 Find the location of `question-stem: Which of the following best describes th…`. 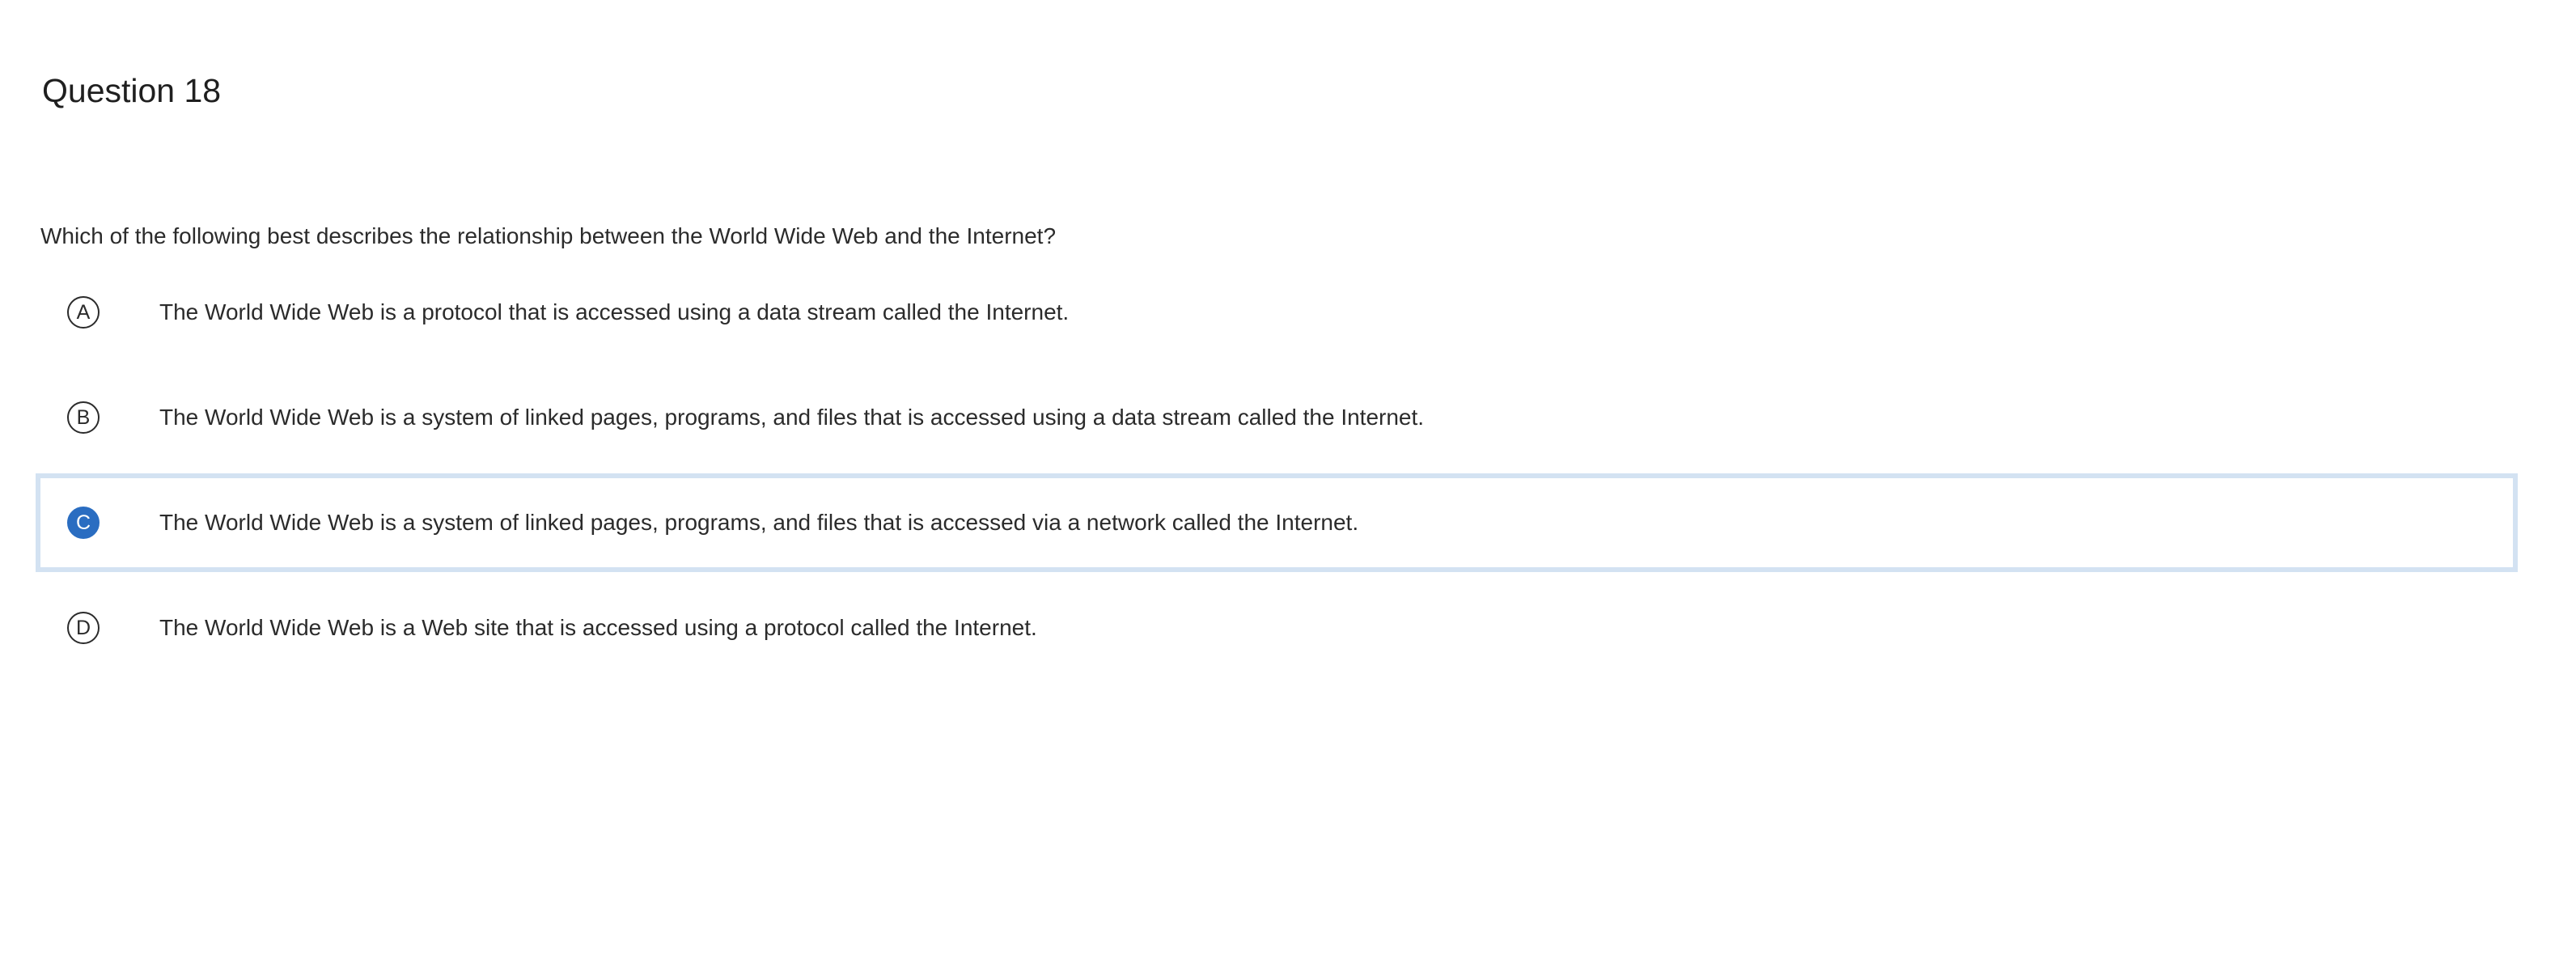

question-stem: Which of the following best describes th… is located at coordinates (548, 236).